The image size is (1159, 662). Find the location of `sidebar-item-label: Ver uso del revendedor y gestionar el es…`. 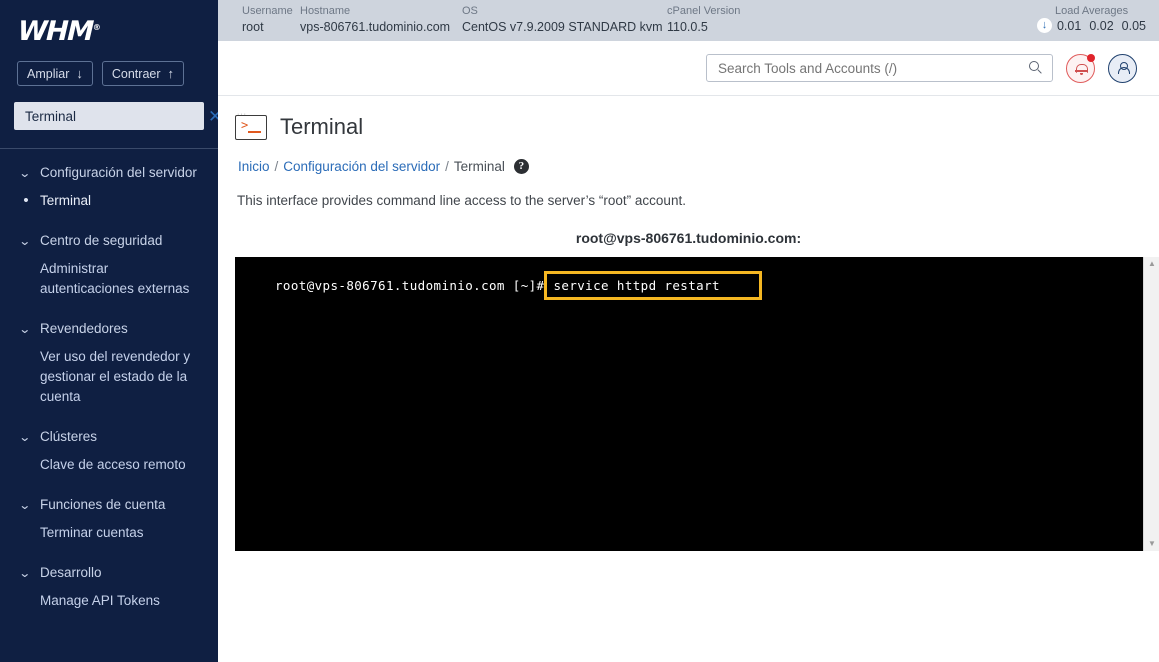

sidebar-item-label: Ver uso del revendedor y gestionar el es… is located at coordinates (115, 376).